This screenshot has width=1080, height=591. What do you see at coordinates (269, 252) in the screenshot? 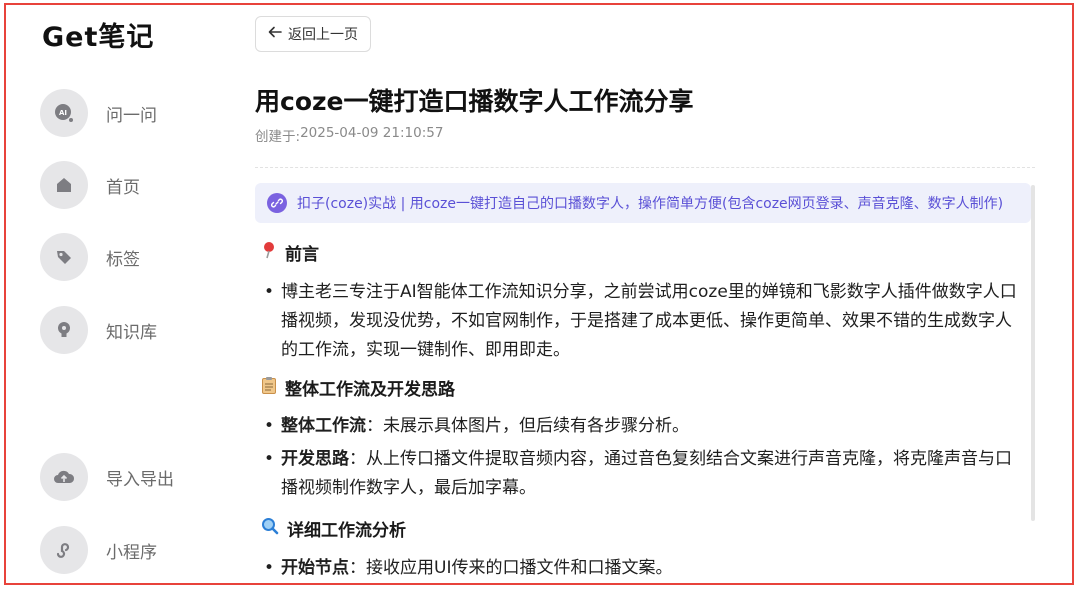
I see `pushpin-icon` at bounding box center [269, 252].